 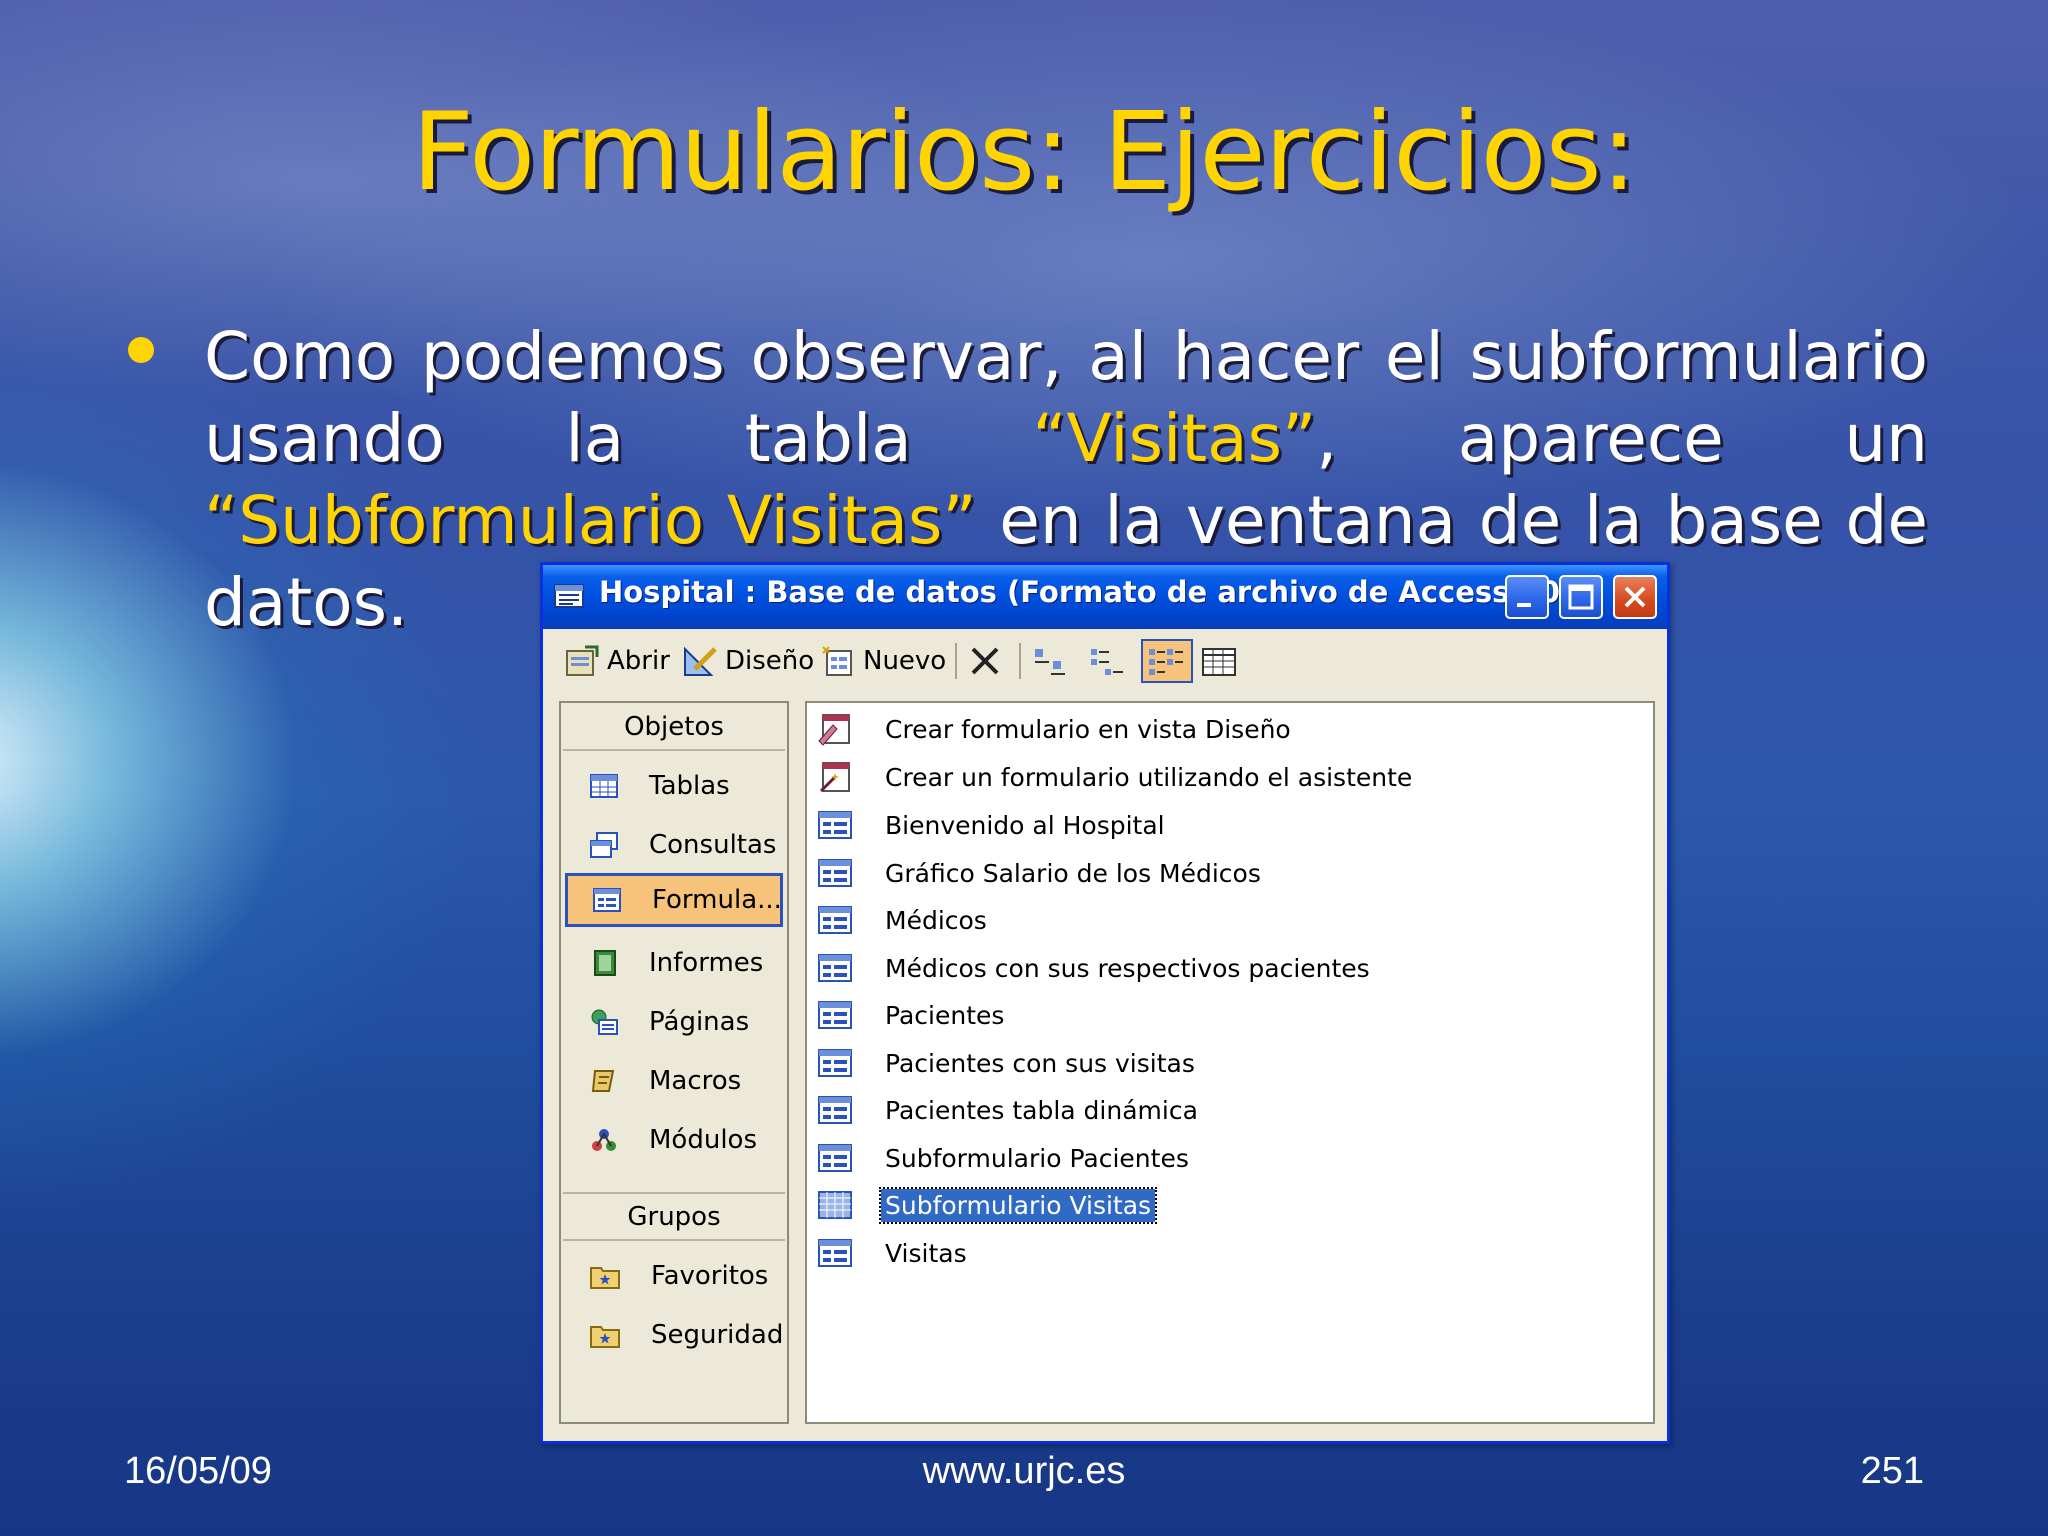 What do you see at coordinates (569, 596) in the screenshot?
I see `database-window-icon` at bounding box center [569, 596].